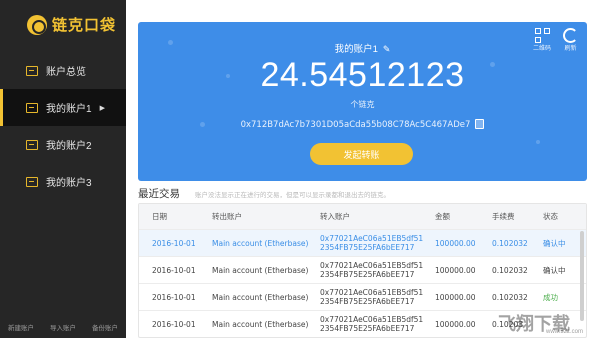 Image resolution: width=600 pixels, height=338 pixels. Describe the element at coordinates (565, 332) in the screenshot. I see `watermark-url: www.52z.com` at that location.